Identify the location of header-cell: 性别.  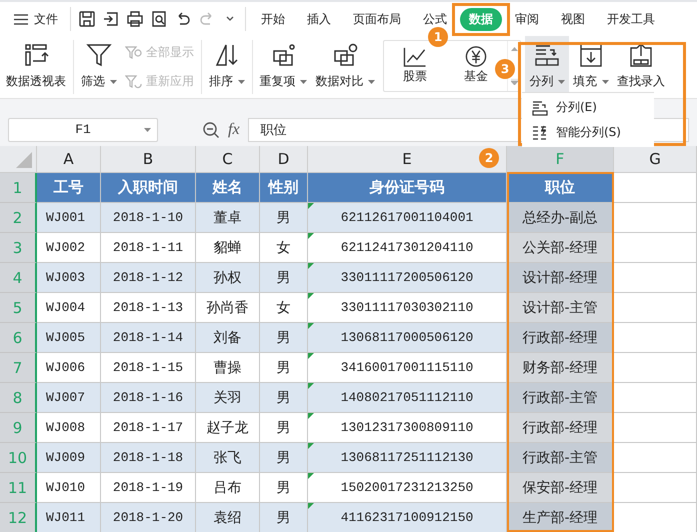
(284, 188).